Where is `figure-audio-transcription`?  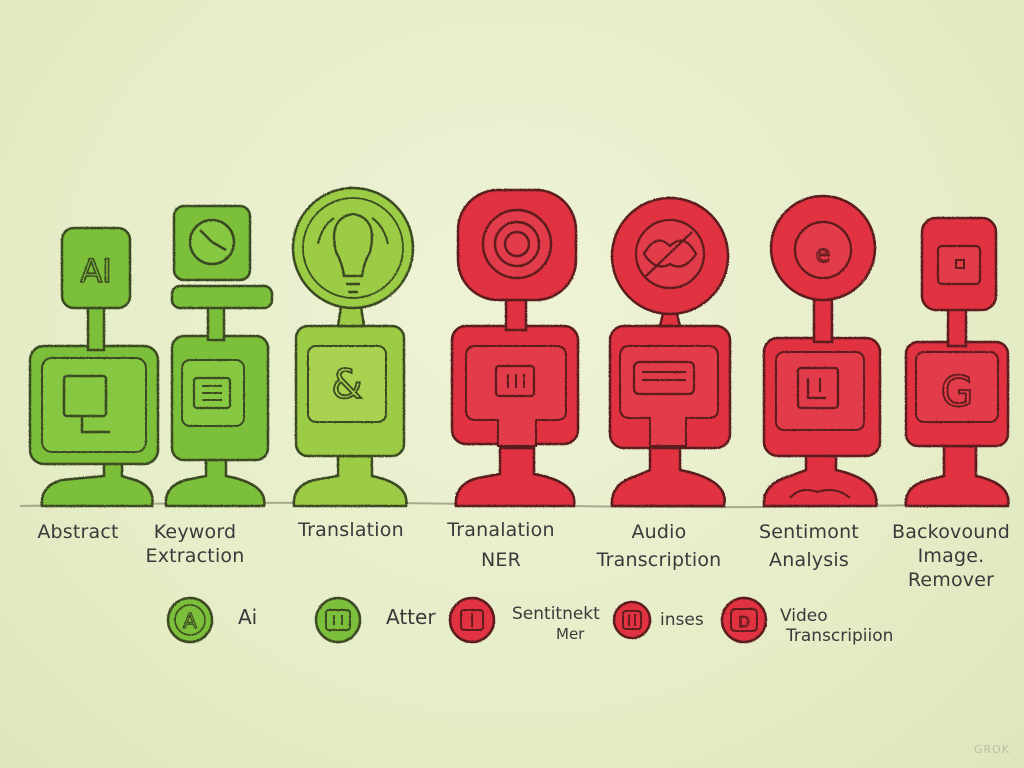
figure-audio-transcription is located at coordinates (670, 352).